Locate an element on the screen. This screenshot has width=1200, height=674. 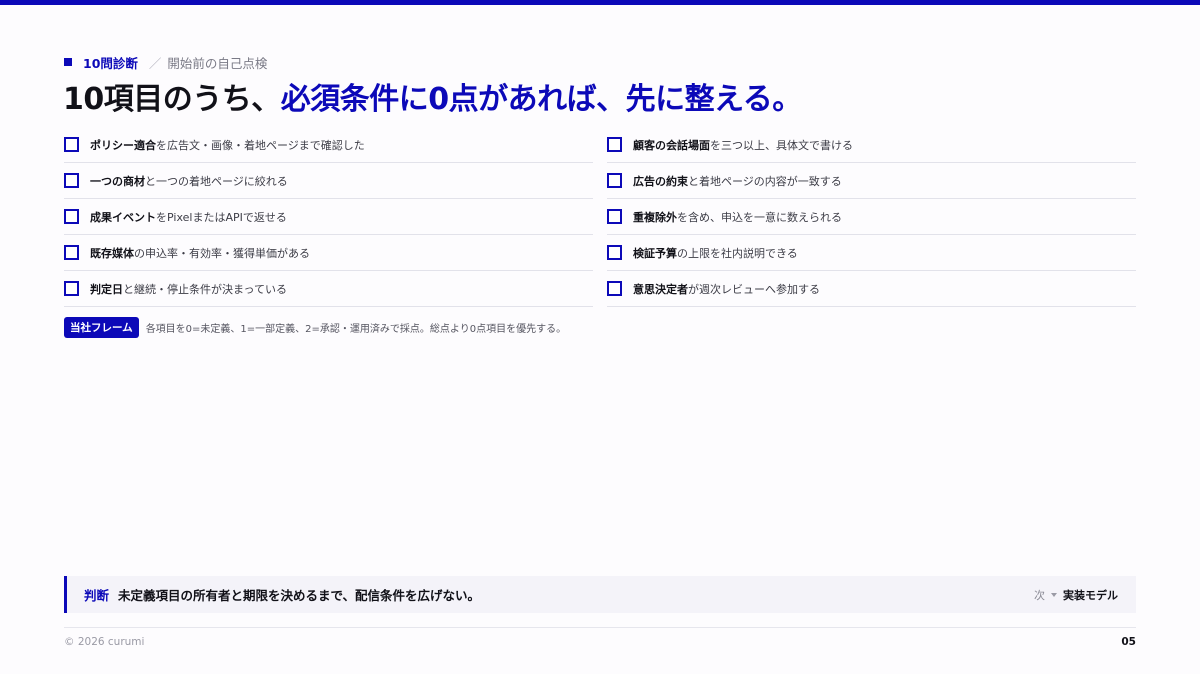
item-label: 顧客の会話場面を三つ以上、具体文で書ける is located at coordinates (743, 145).